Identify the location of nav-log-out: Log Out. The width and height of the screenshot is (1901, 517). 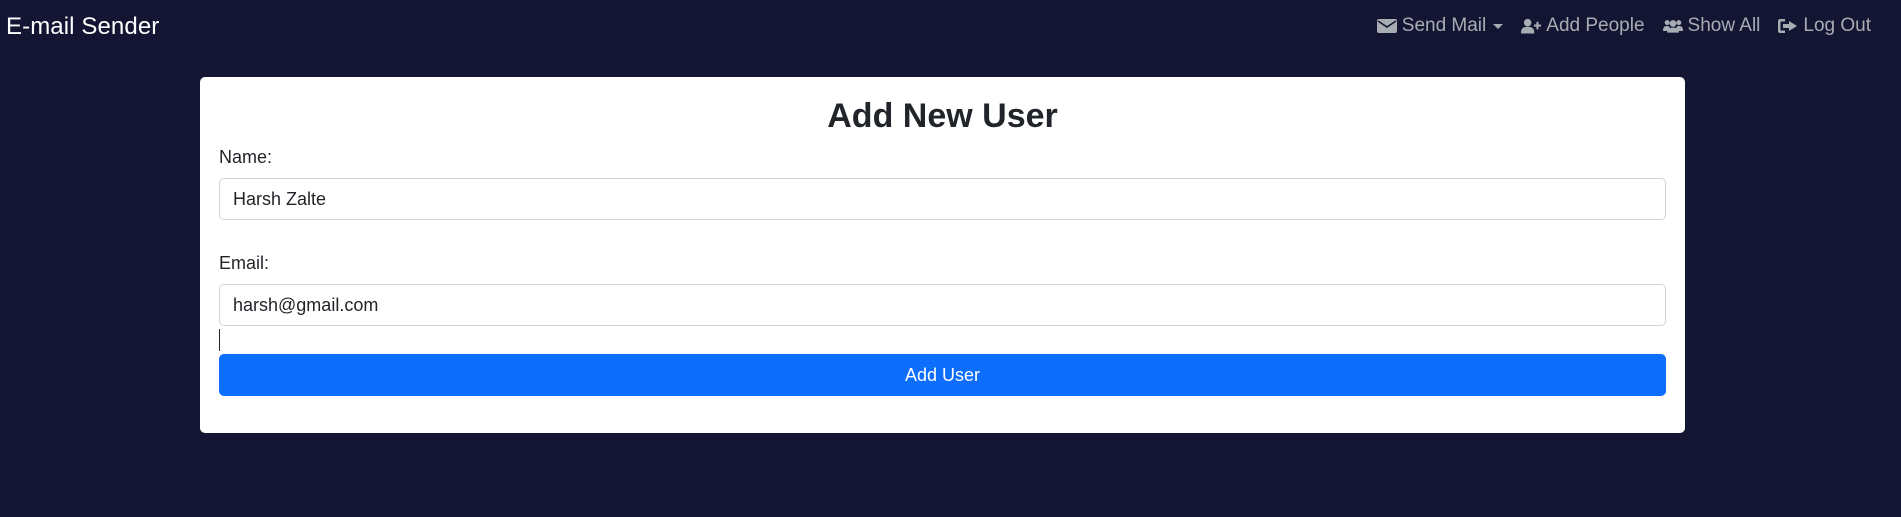
(1824, 26).